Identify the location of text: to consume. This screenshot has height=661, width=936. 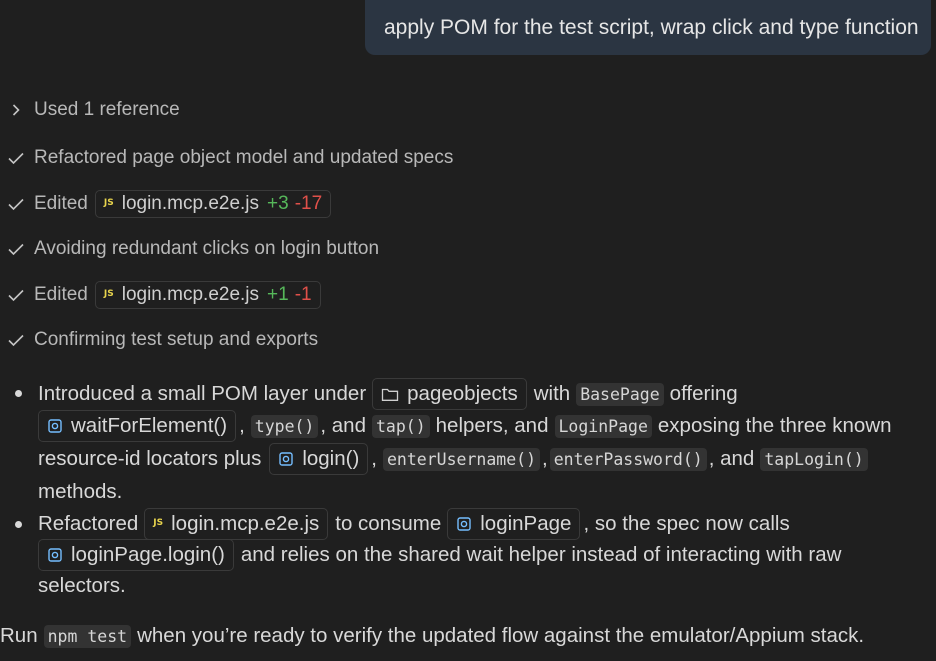
(388, 523).